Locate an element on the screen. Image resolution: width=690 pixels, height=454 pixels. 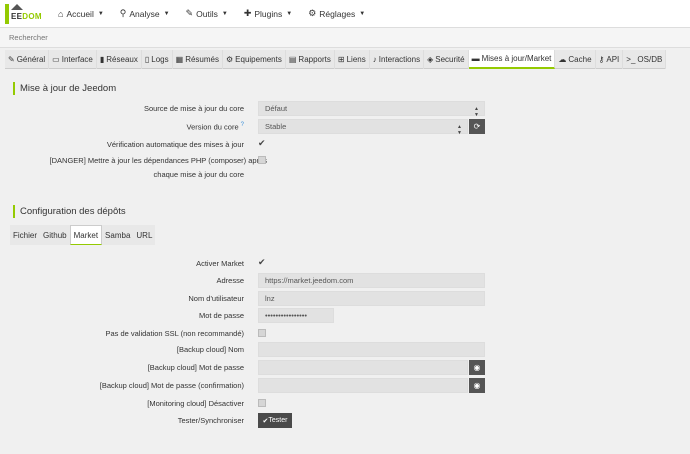
backup-name-input is located at coordinates (371, 349).